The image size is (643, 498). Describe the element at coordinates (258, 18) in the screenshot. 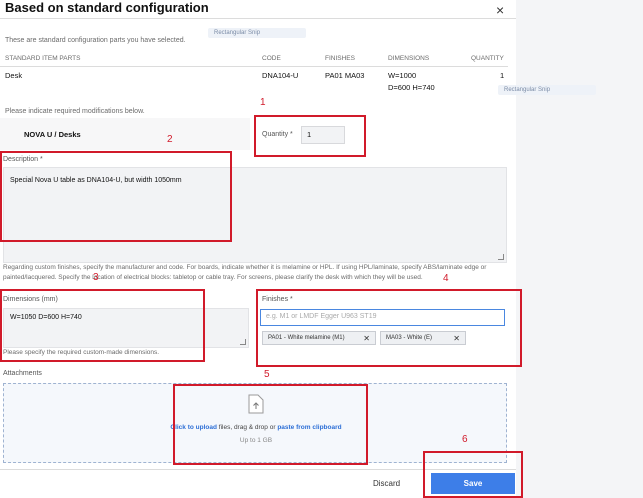

I see `header-divider` at that location.